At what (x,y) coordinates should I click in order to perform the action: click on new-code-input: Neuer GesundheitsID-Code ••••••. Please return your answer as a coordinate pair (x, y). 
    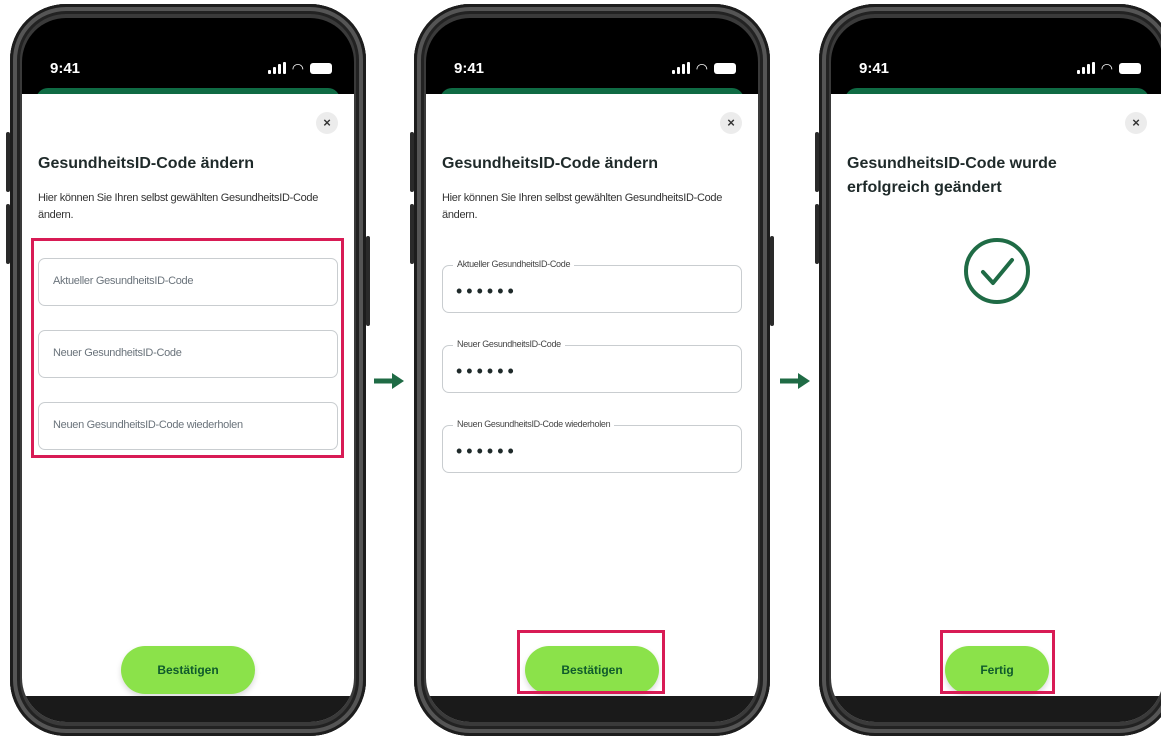
    Looking at the image, I should click on (592, 366).